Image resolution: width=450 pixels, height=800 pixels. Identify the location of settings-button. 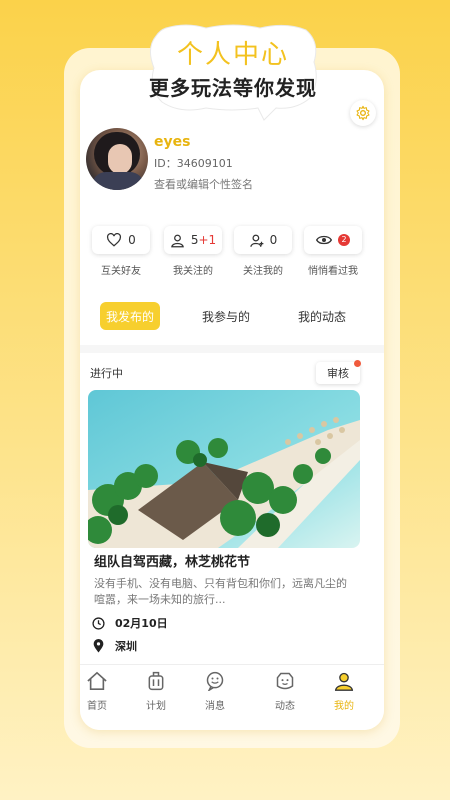
(363, 113).